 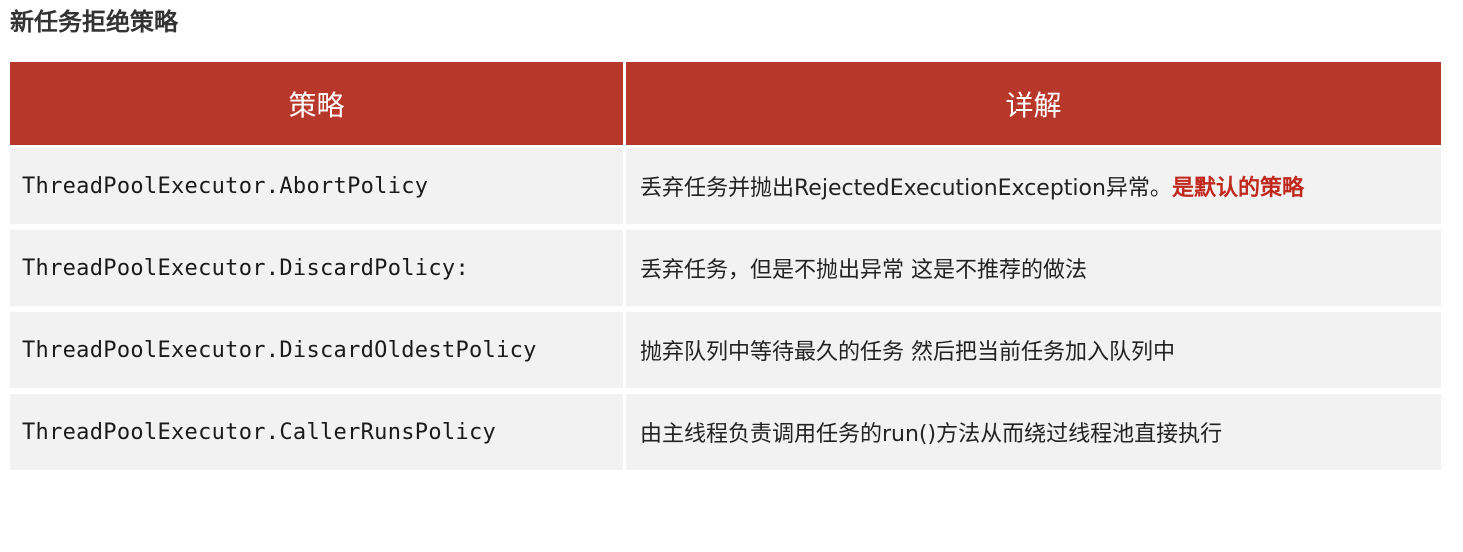 I want to click on policy-detail: 丢弃任务，但是不抛出异常 这是不推荐的做法, so click(x=1033, y=268).